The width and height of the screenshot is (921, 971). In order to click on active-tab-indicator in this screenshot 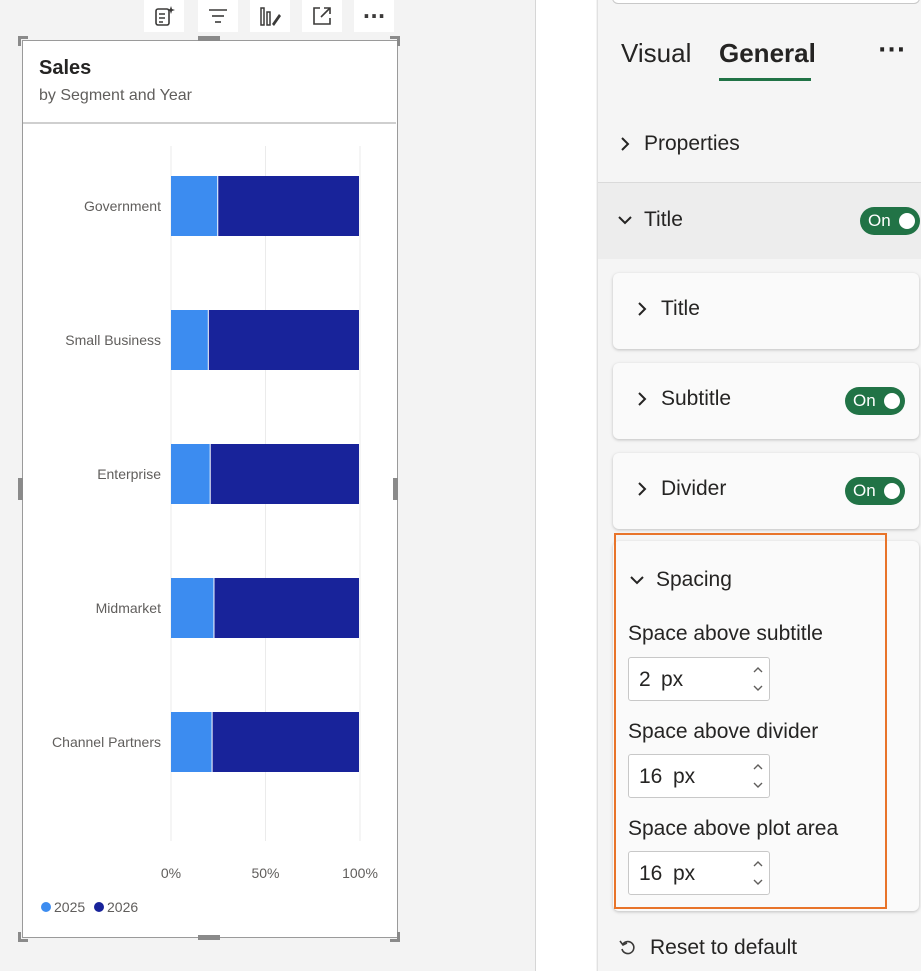, I will do `click(765, 79)`.